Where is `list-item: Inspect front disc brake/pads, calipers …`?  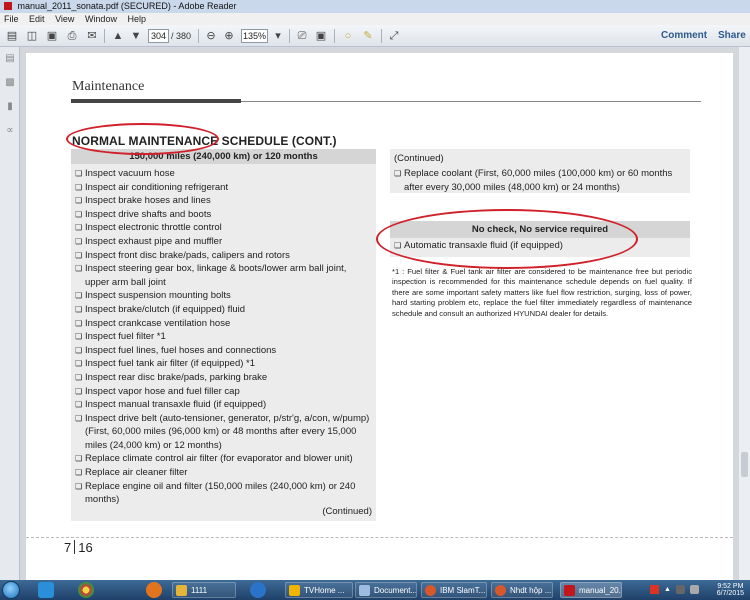
list-item: Inspect front disc brake/pads, calipers … is located at coordinates (223, 256).